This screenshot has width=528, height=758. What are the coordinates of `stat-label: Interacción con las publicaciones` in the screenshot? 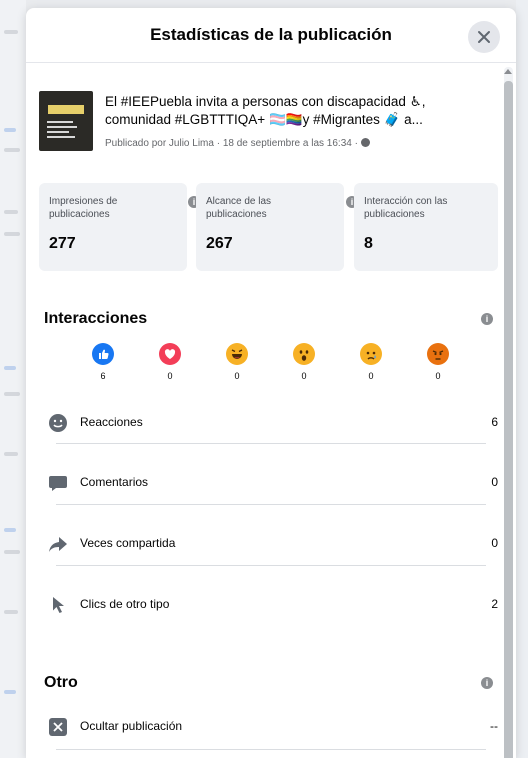 It's located at (406, 208).